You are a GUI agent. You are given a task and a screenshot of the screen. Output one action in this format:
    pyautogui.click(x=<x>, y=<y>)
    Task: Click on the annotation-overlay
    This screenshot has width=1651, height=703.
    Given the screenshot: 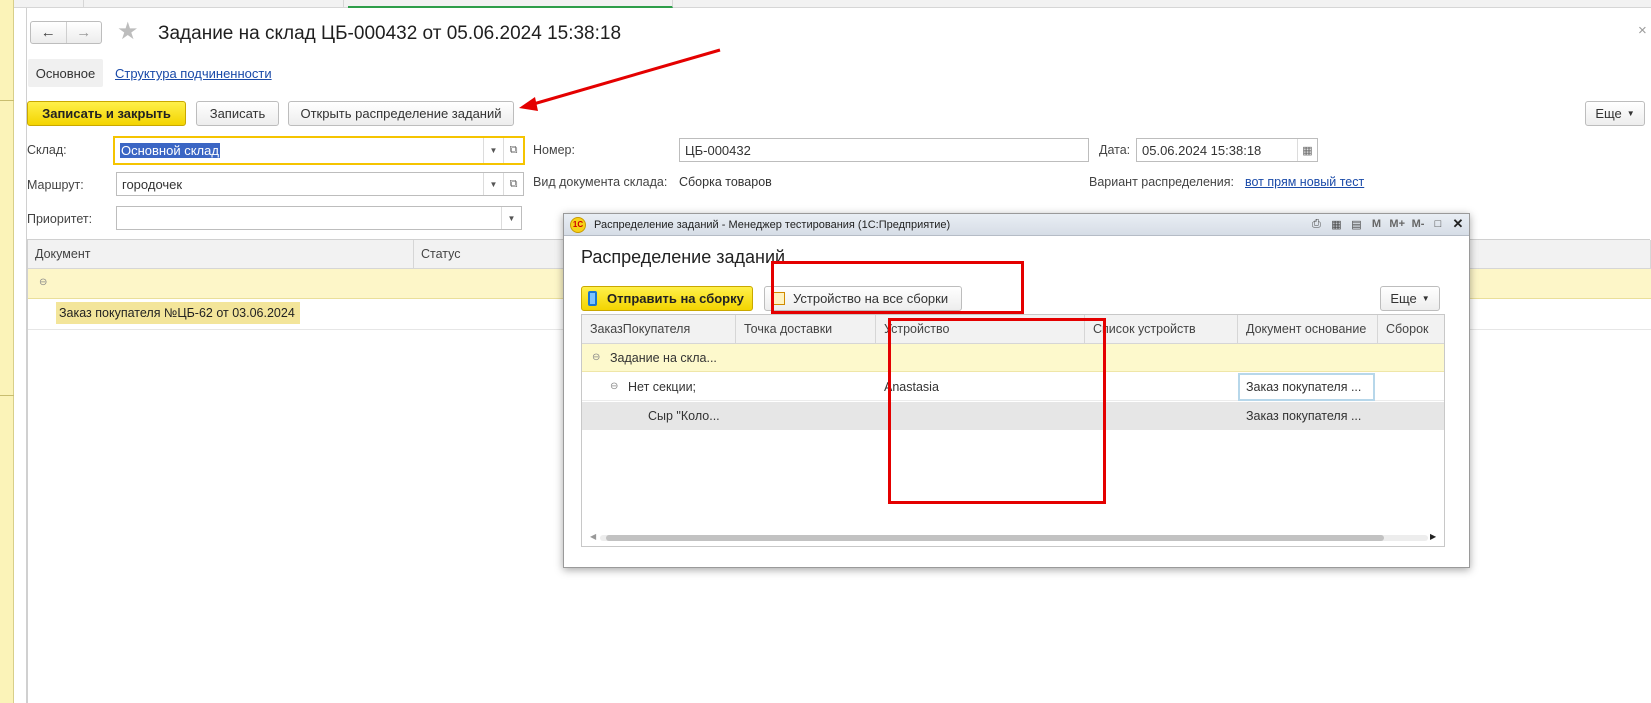 What is the action you would take?
    pyautogui.click(x=620, y=79)
    